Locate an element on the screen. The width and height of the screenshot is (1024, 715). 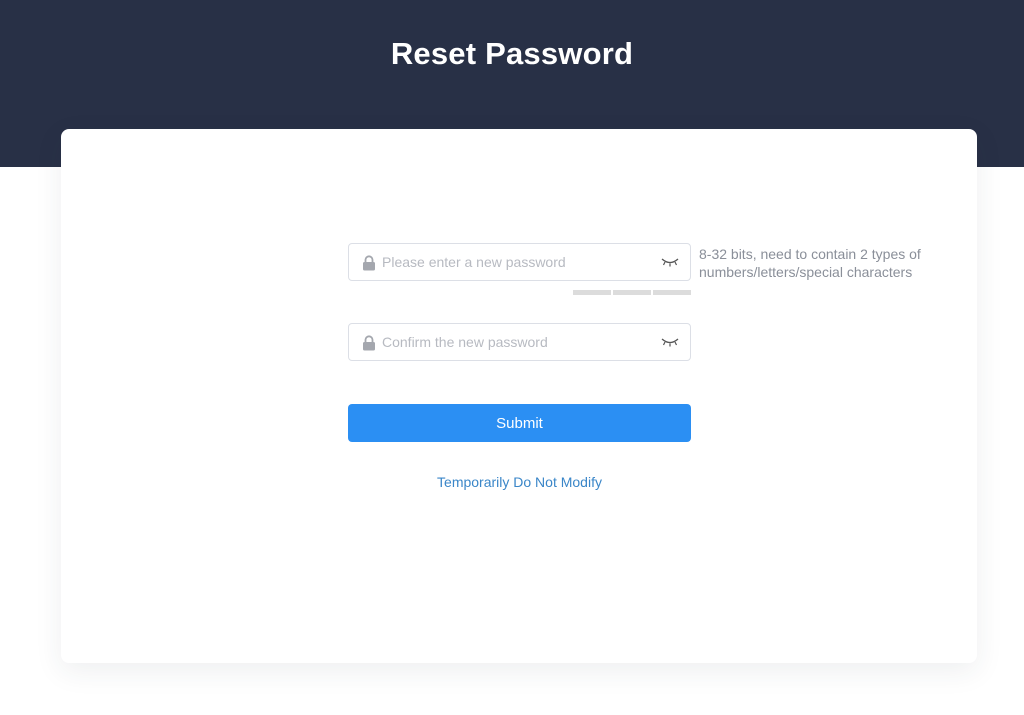
confirm-password-field is located at coordinates (519, 342).